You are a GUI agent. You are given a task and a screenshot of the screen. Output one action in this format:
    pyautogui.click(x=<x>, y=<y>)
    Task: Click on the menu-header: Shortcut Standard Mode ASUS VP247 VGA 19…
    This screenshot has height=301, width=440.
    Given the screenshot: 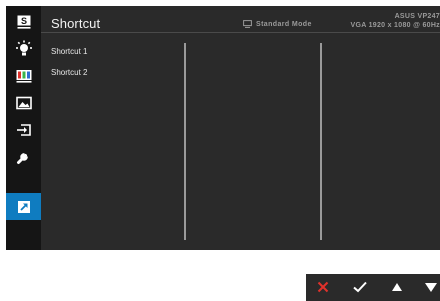 What is the action you would take?
    pyautogui.click(x=240, y=19)
    